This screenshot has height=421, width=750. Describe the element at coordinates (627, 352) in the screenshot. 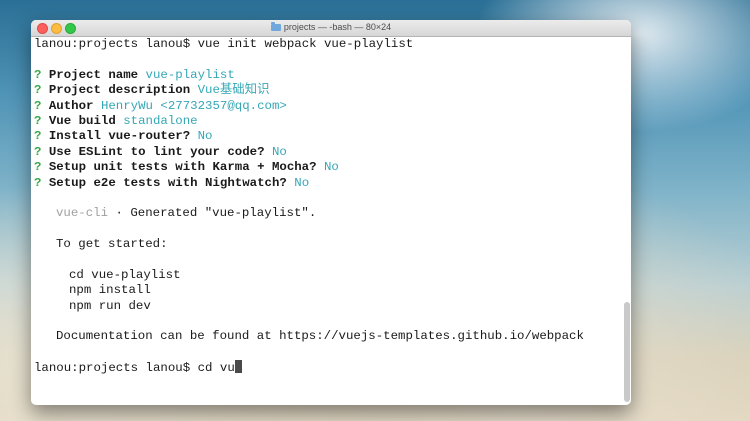

I see `scrollbar-thumb` at that location.